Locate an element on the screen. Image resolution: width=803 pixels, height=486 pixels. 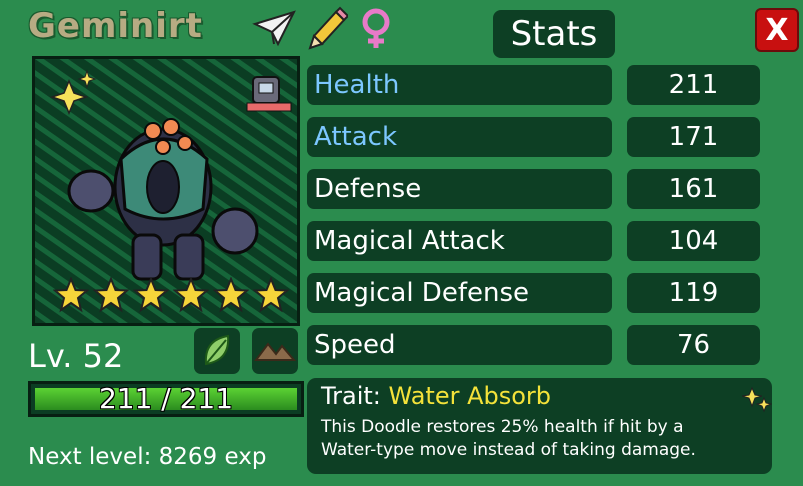
next-level-text: Next level: 8269 exp is located at coordinates (147, 457).